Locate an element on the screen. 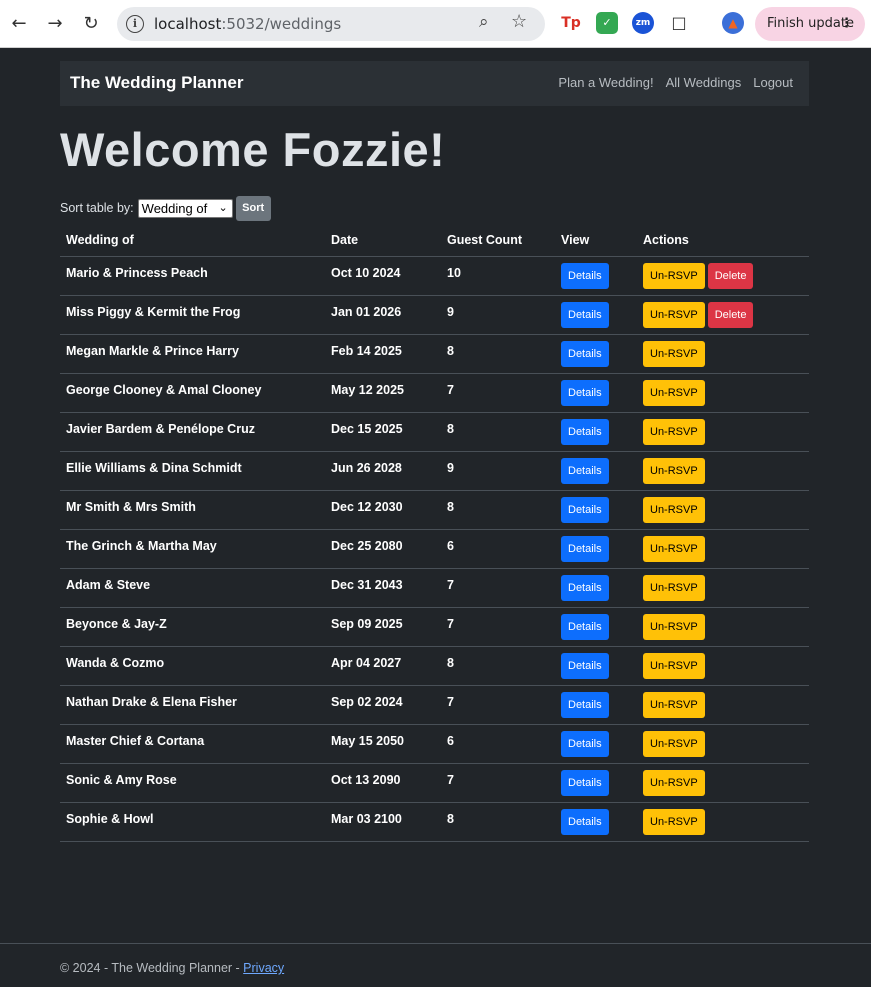 The image size is (871, 987). brand-link: The Wedding Planner is located at coordinates (156, 83).